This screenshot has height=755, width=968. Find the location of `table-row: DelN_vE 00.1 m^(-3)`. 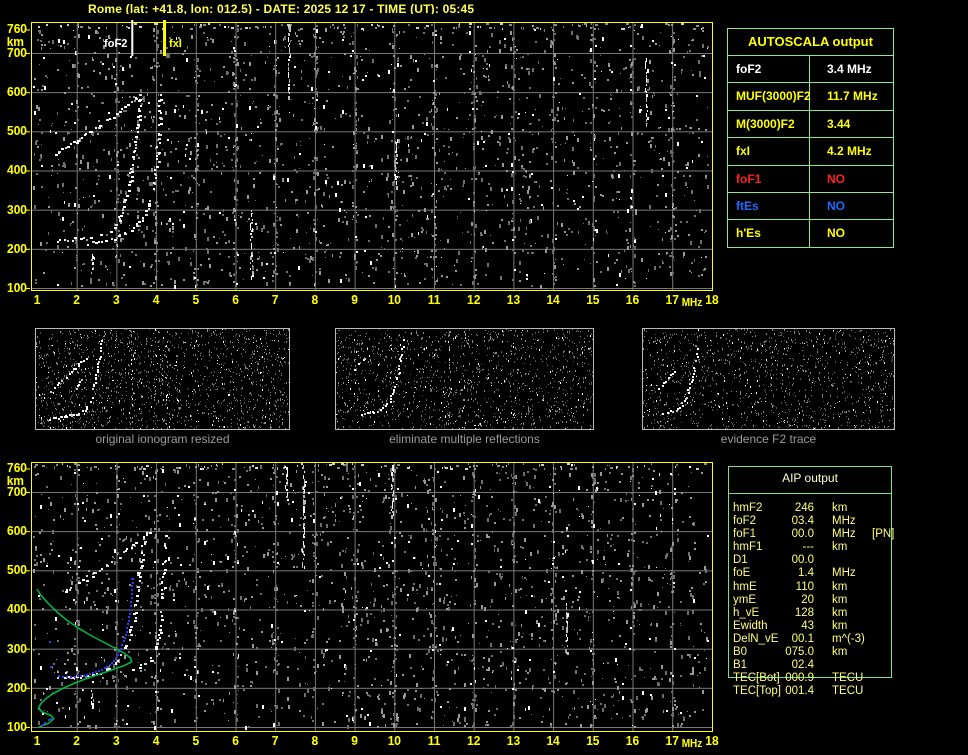

table-row: DelN_vE 00.1 m^(-3) is located at coordinates (813, 639).